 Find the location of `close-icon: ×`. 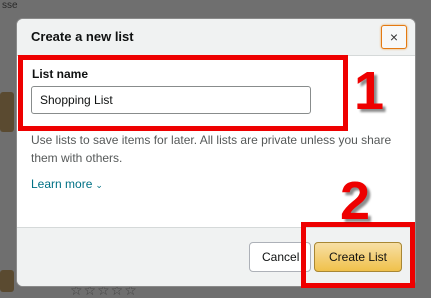

close-icon: × is located at coordinates (394, 37).